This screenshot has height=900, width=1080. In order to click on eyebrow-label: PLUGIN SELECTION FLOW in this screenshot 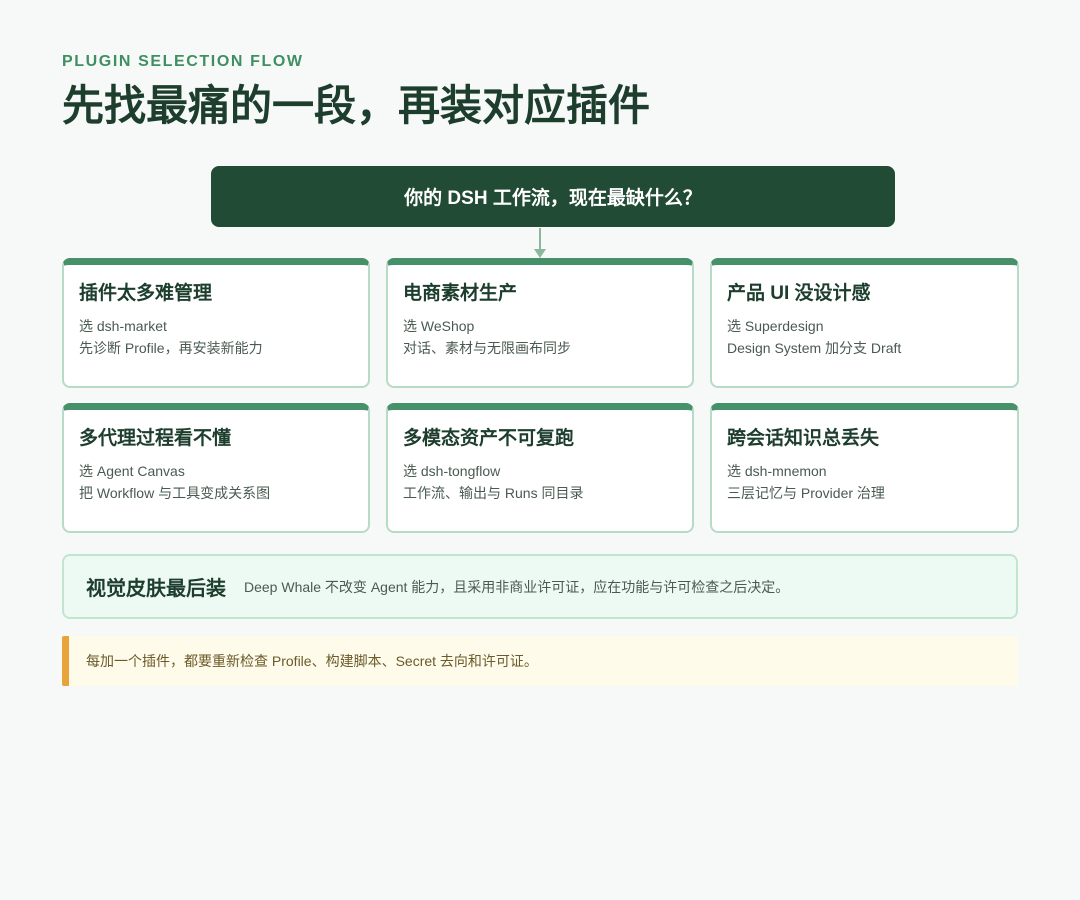, I will do `click(183, 61)`.